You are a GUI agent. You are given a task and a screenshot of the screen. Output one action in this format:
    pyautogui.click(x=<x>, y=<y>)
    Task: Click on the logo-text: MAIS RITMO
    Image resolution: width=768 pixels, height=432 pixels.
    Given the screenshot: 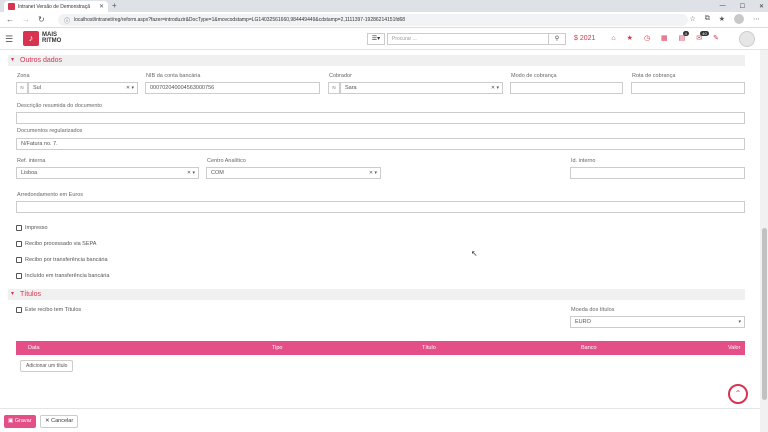 What is the action you would take?
    pyautogui.click(x=52, y=38)
    